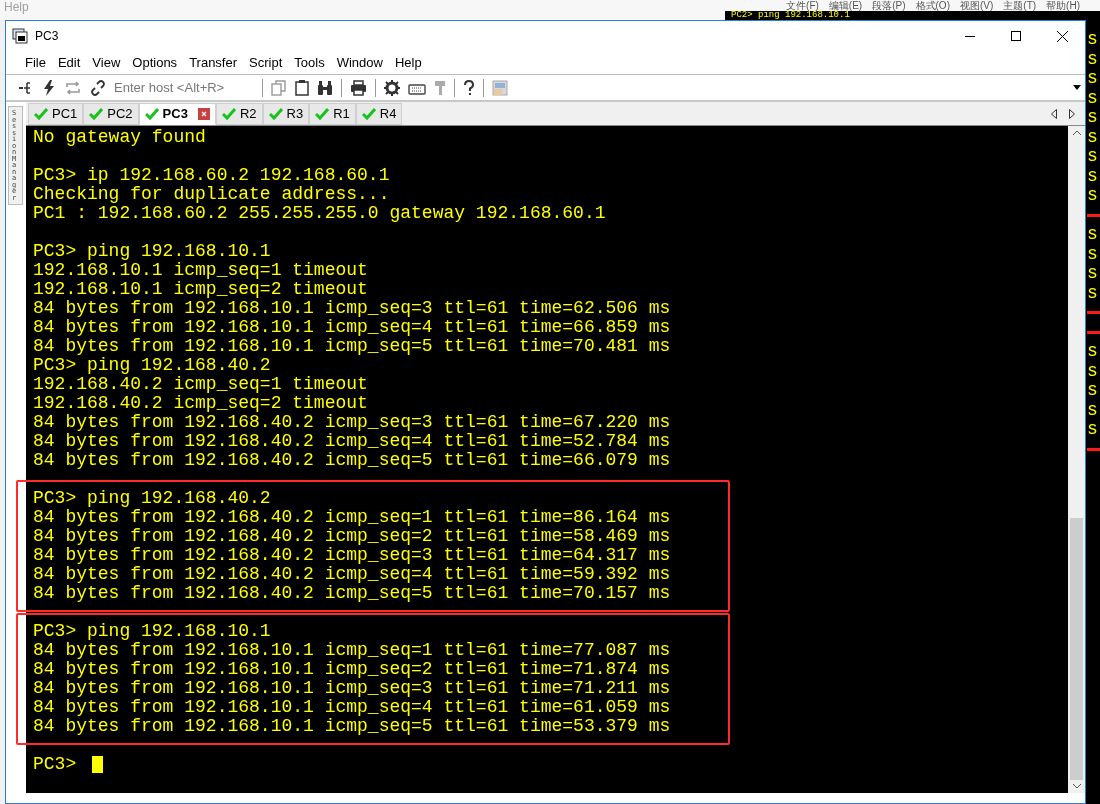 Image resolution: width=1100 pixels, height=804 pixels. What do you see at coordinates (212, 175) in the screenshot?
I see `terminal-line: PC3> ip 192.168.60.2 192.168.60.1` at bounding box center [212, 175].